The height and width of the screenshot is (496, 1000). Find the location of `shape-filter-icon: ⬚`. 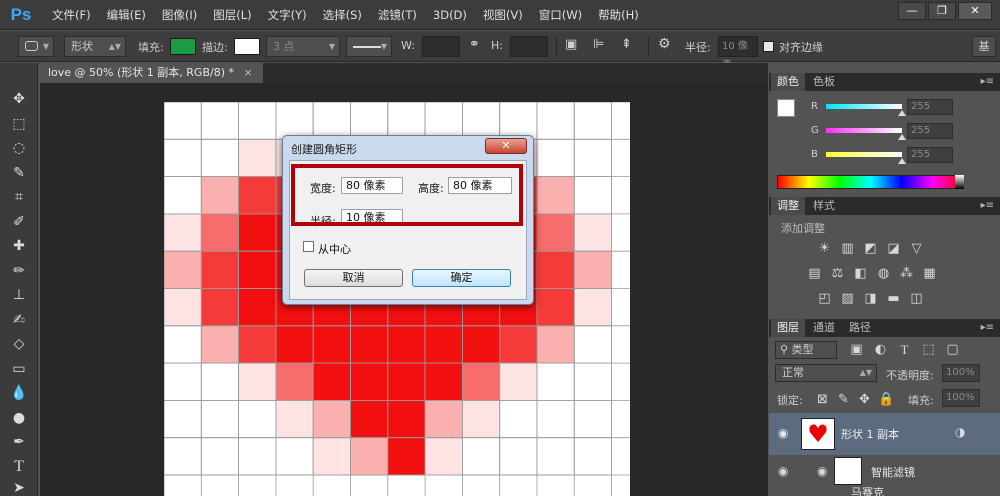

shape-filter-icon: ⬚ is located at coordinates (928, 349).